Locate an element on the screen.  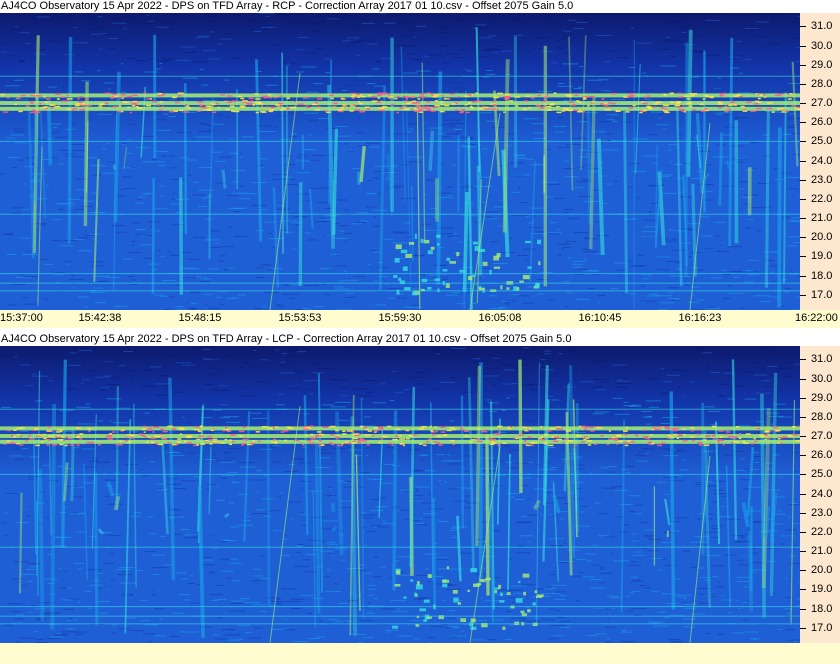
time-tick-label: 15:53:53 is located at coordinates (300, 318).